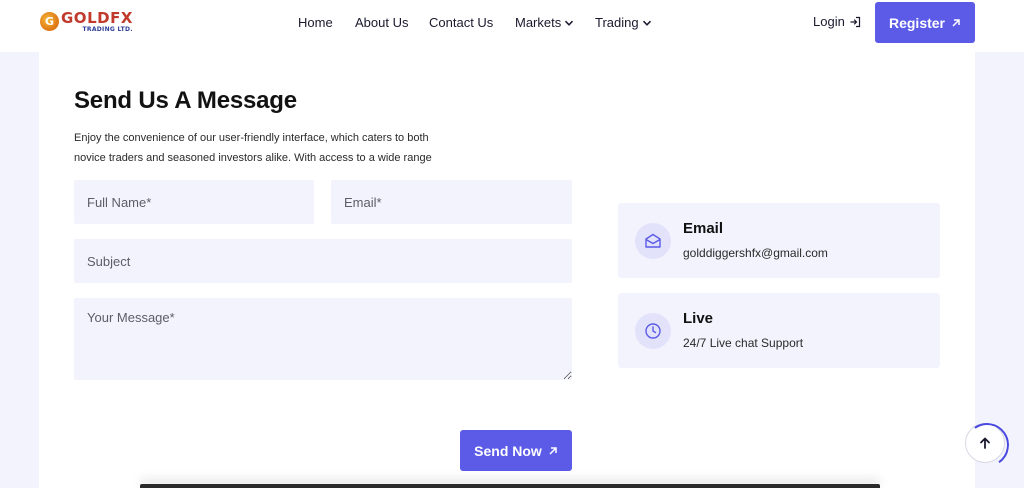 Image resolution: width=1024 pixels, height=488 pixels. I want to click on login-link: Login, so click(837, 21).